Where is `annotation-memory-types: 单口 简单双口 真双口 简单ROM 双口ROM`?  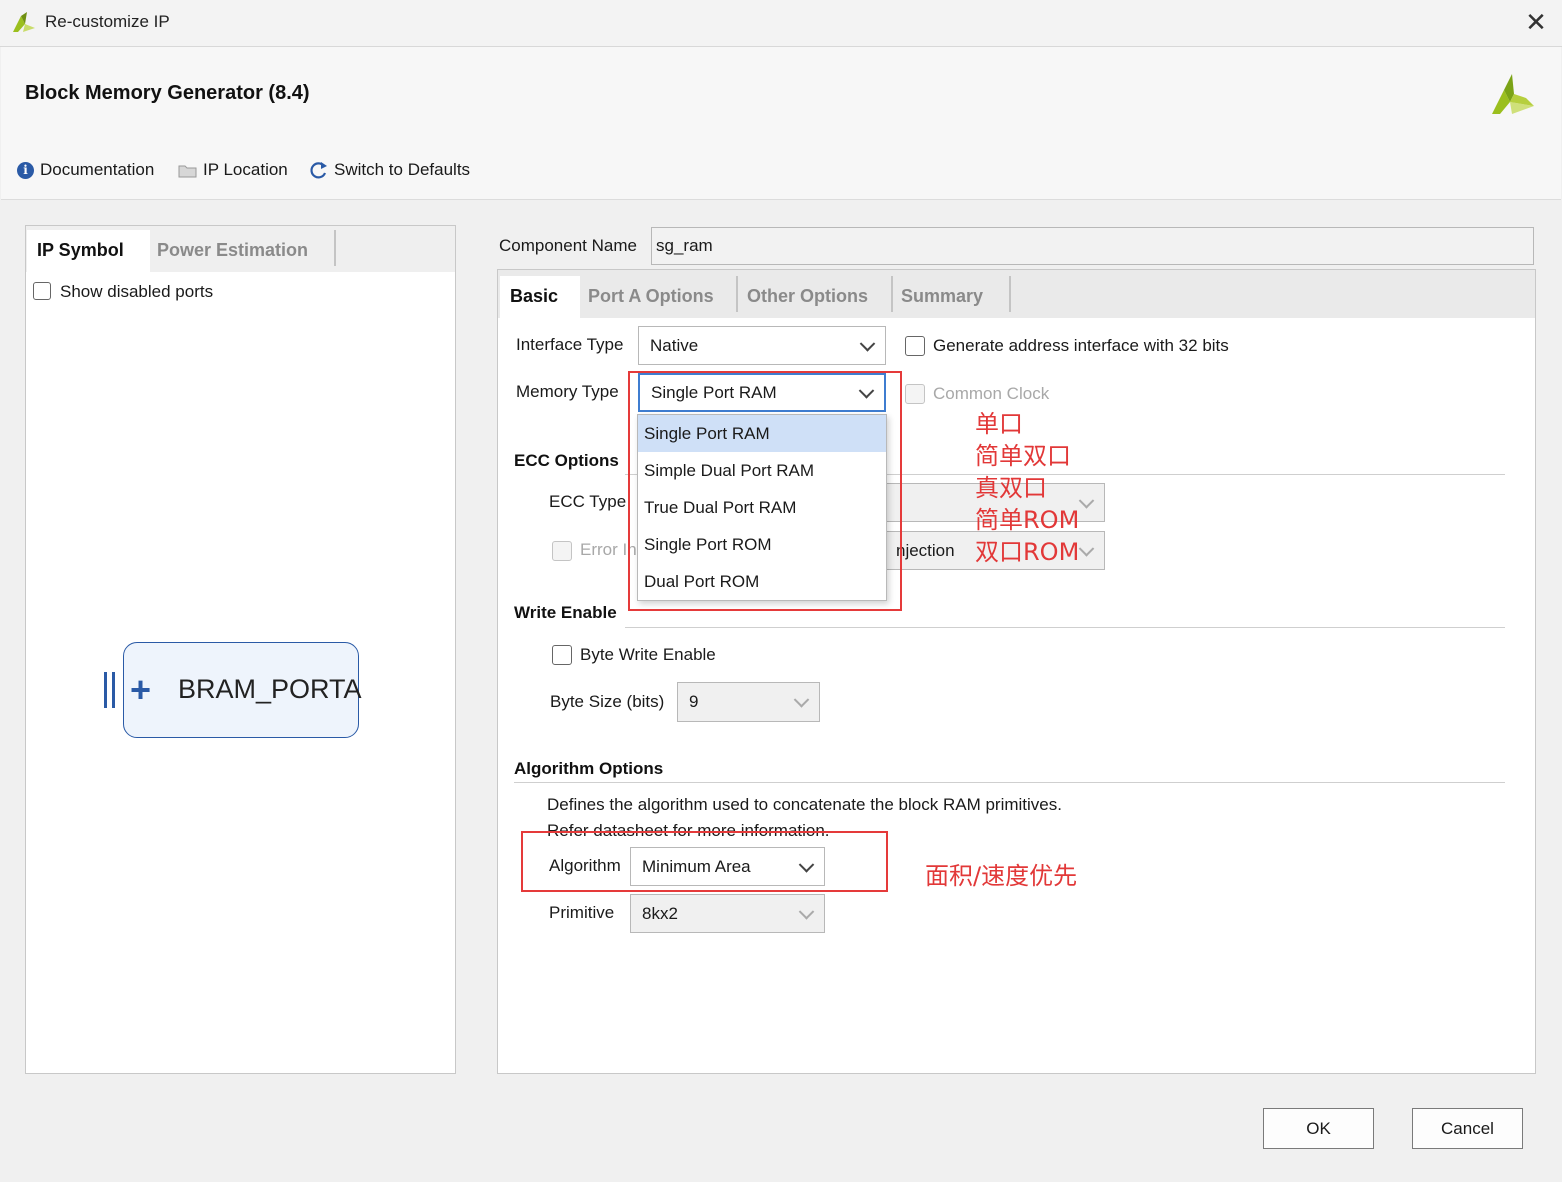
annotation-memory-types: 单口 简单双口 真双口 简单ROM 双口ROM is located at coordinates (1027, 488).